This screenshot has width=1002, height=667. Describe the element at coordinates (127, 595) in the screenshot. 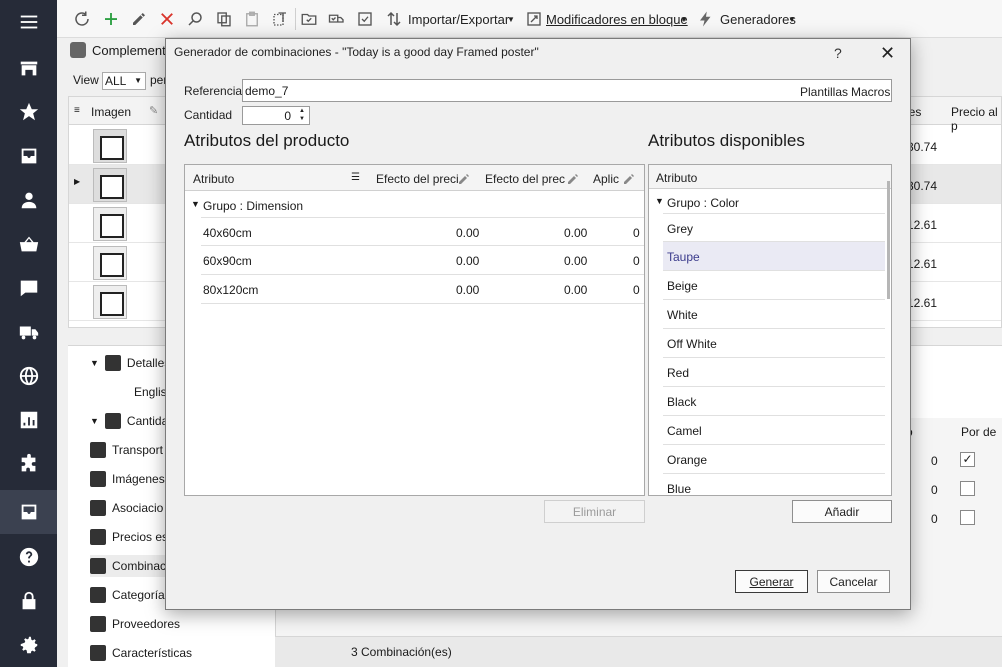

I see `tree-item-categories: Categoría` at that location.